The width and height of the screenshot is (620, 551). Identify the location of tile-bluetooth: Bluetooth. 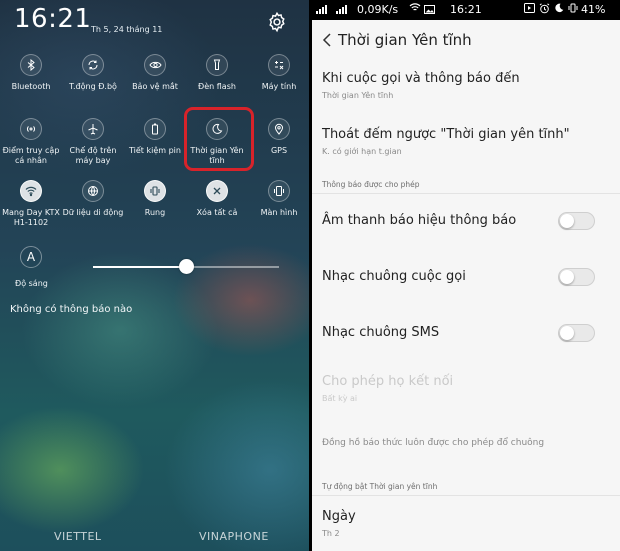
(32, 73).